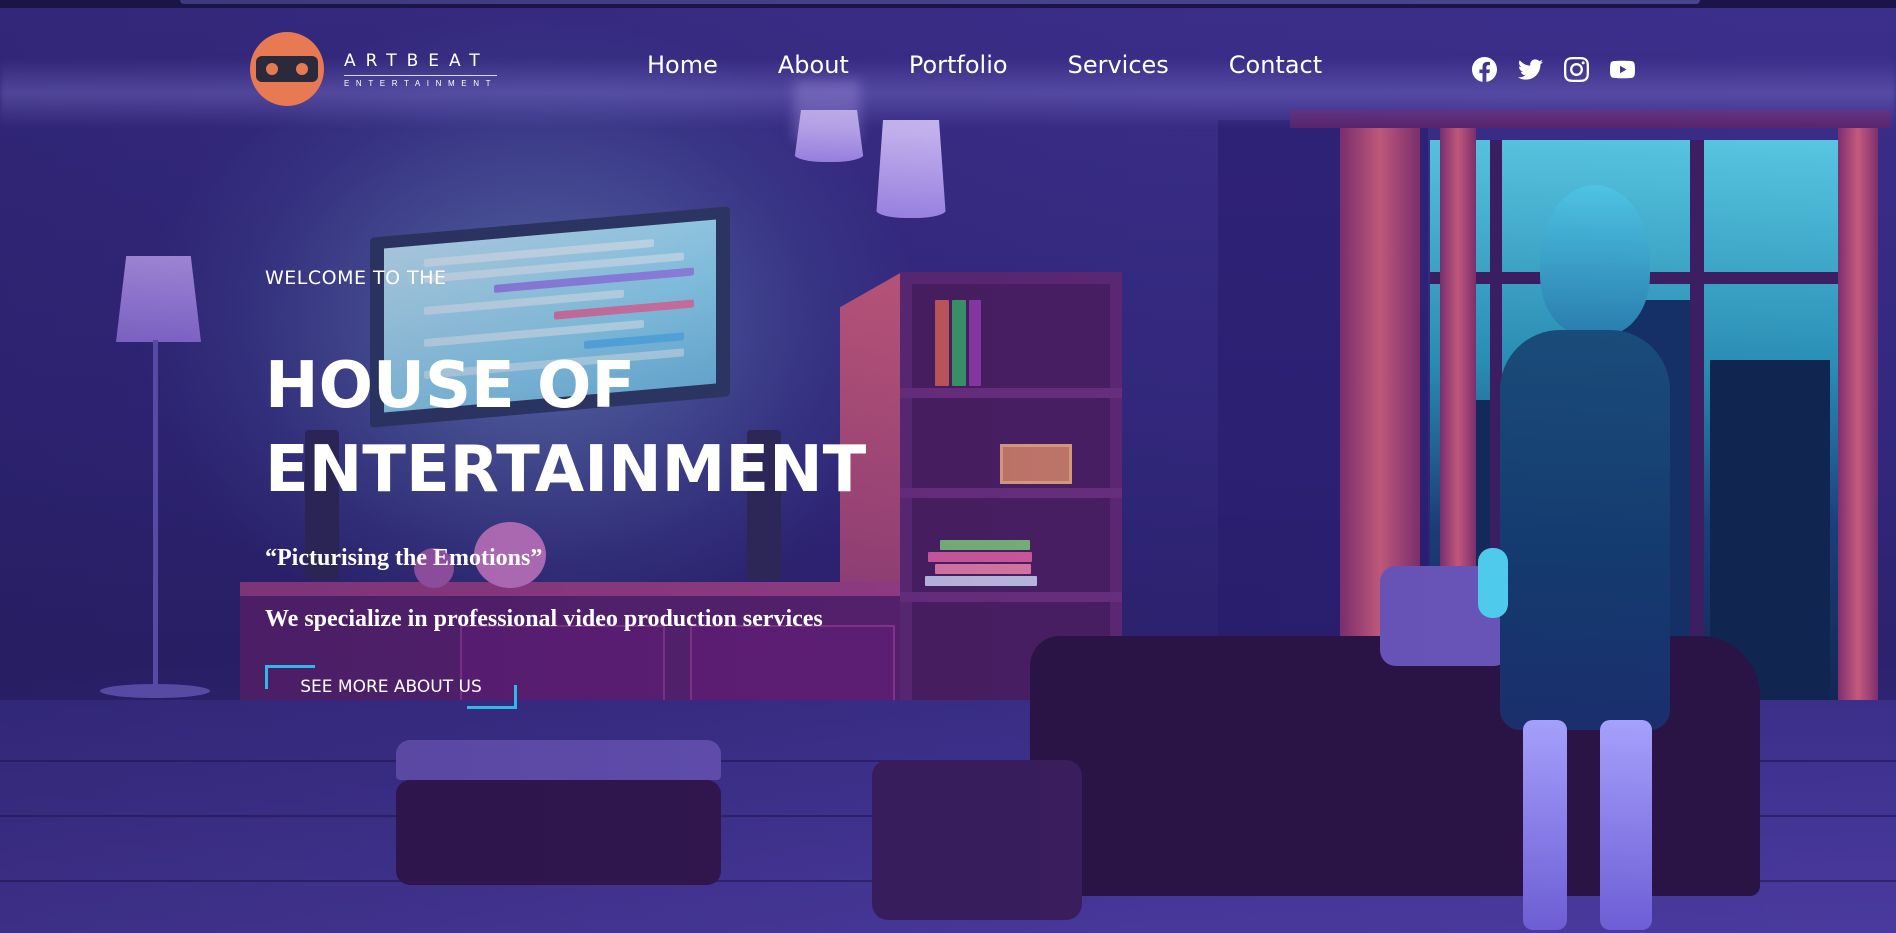 Image resolution: width=1896 pixels, height=933 pixels. I want to click on hero-tagline: “Picturising the Emotions”, so click(404, 558).